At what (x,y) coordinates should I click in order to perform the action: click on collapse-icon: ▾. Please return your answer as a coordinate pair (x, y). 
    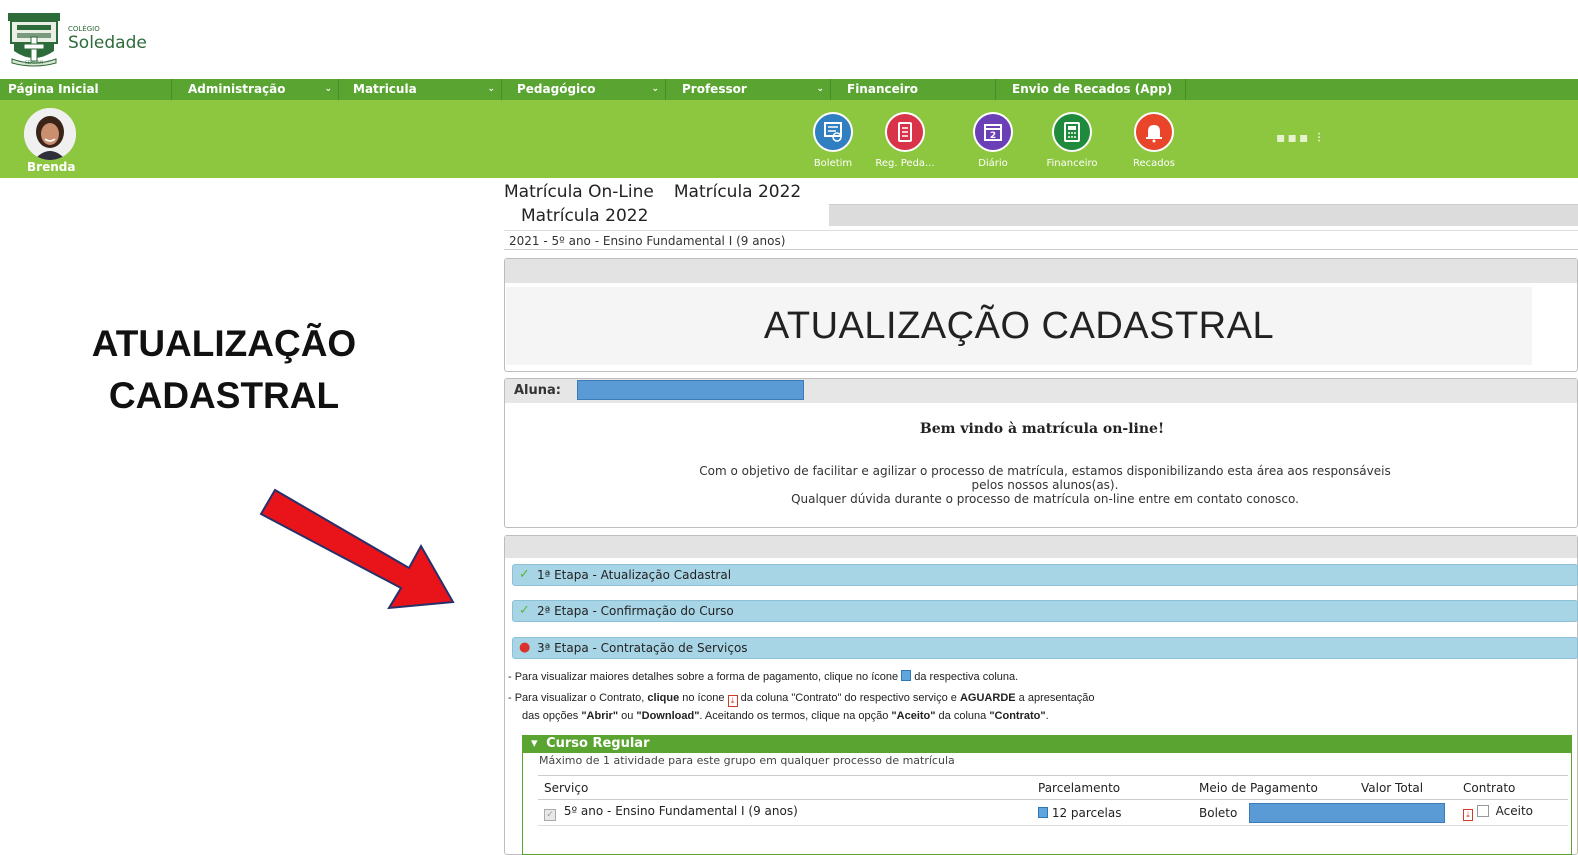
    Looking at the image, I should click on (534, 743).